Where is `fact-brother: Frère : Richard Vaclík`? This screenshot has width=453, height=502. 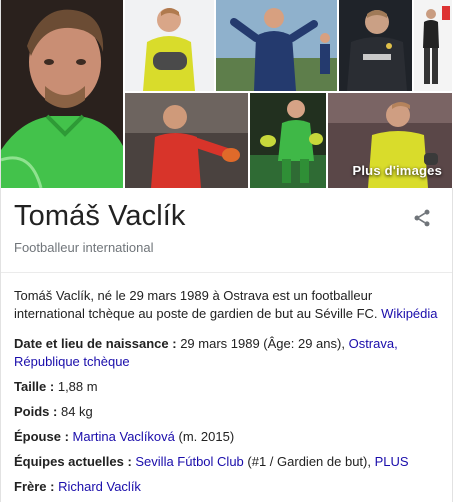 fact-brother: Frère : Richard Vaclík is located at coordinates (77, 486).